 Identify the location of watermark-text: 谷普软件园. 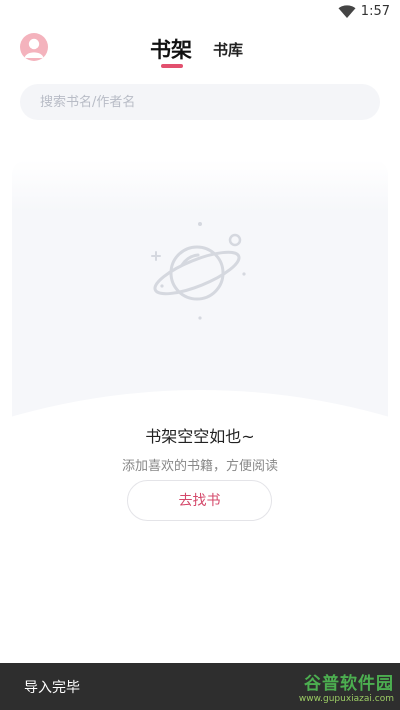
(349, 684).